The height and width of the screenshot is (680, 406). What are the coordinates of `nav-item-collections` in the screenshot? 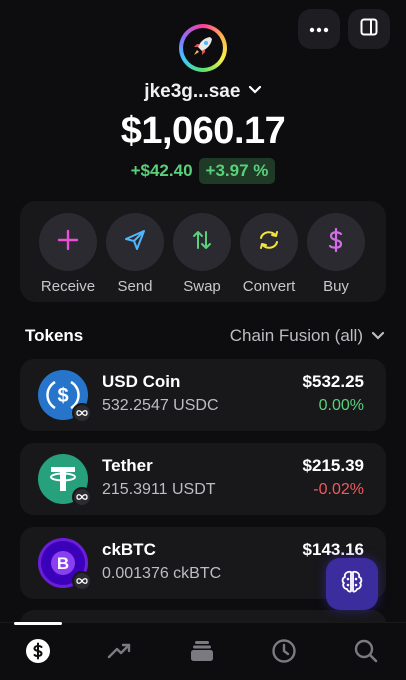 It's located at (202, 653).